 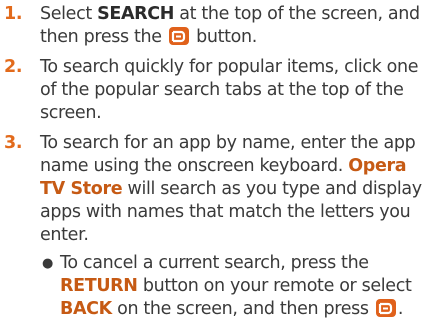 What do you see at coordinates (136, 14) in the screenshot?
I see `keyword-search: SEARCH` at bounding box center [136, 14].